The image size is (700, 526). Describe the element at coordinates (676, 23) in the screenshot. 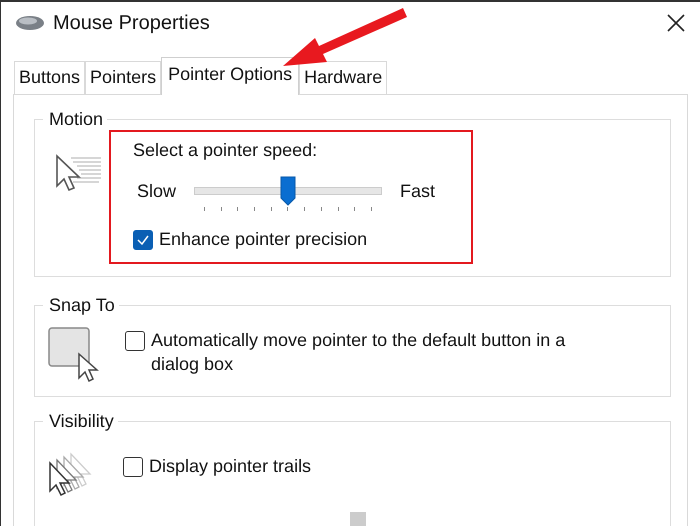

I see `close-icon` at that location.